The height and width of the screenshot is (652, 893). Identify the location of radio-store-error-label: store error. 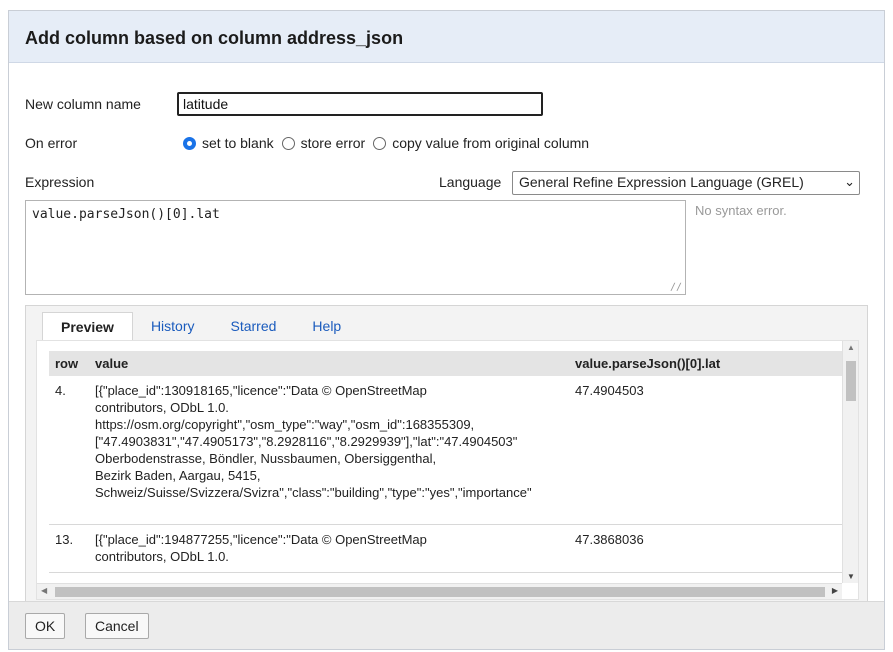
(333, 143).